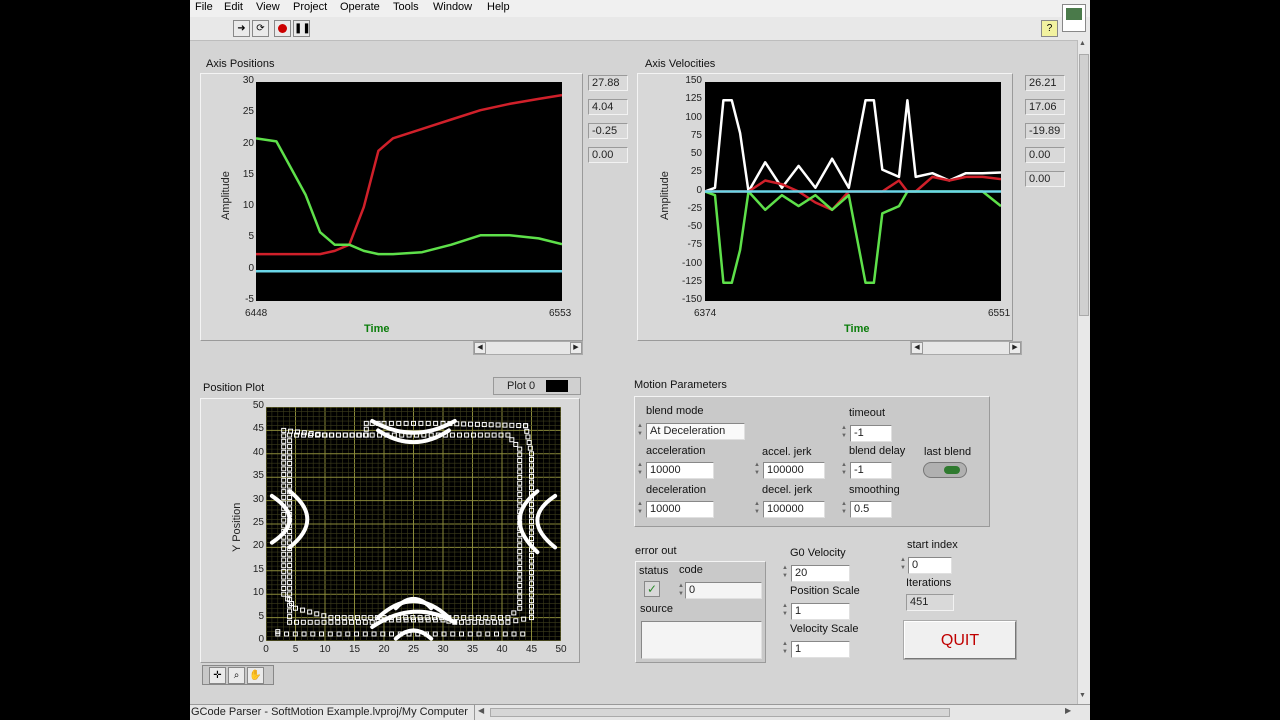  What do you see at coordinates (966, 348) in the screenshot?
I see `axis-velocities-scrollbar: ◀ ▶` at bounding box center [966, 348].